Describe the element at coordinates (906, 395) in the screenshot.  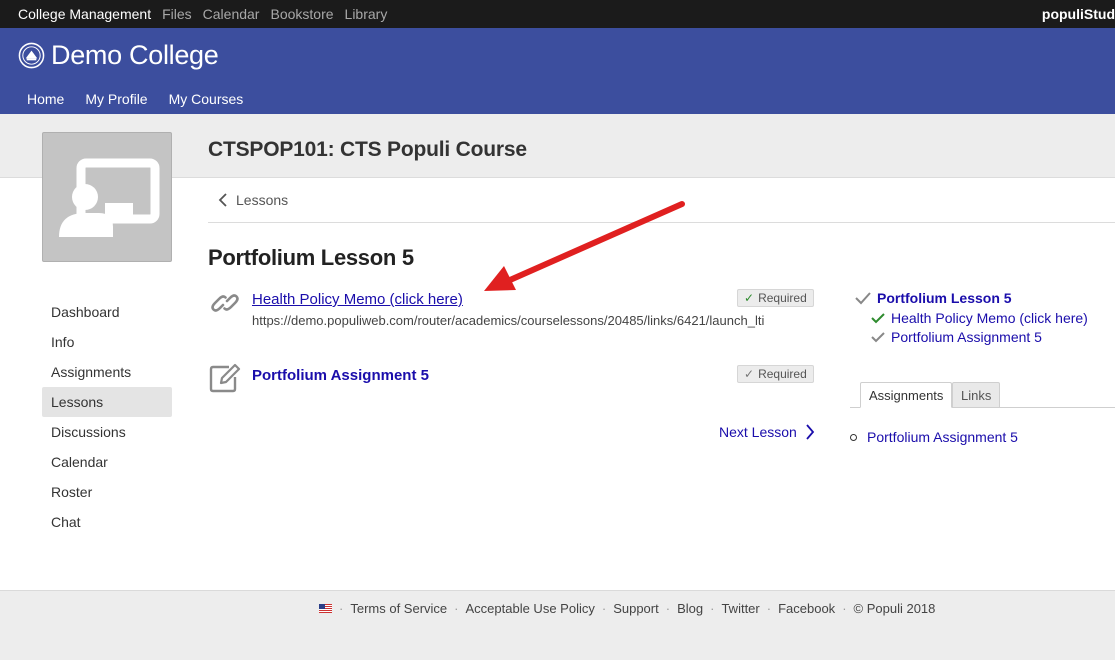
I see `tab-assignments: Assignments` at that location.